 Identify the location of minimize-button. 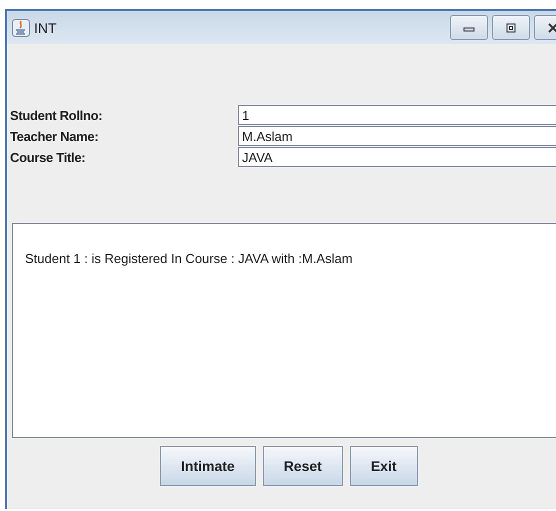
(469, 27).